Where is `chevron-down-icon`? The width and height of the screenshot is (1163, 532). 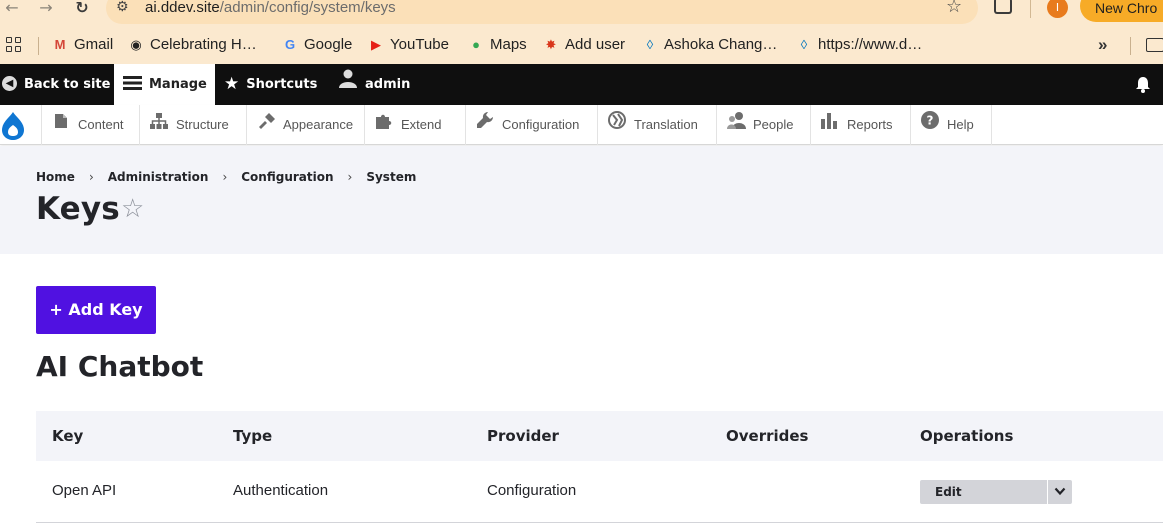 chevron-down-icon is located at coordinates (1060, 491).